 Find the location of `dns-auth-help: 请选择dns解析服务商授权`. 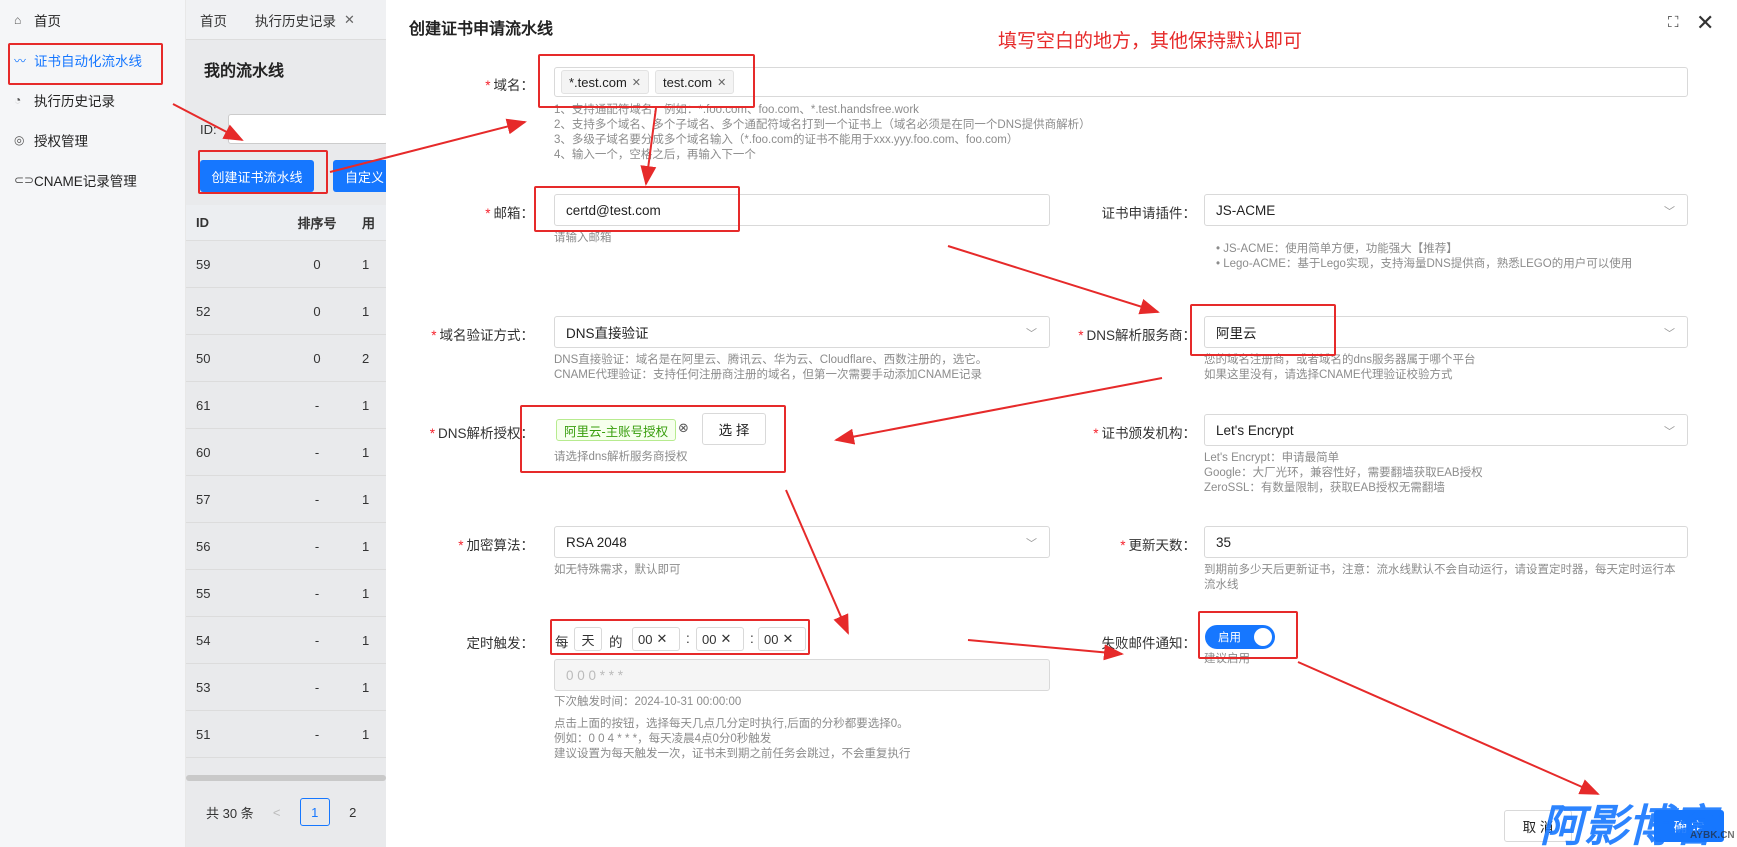

dns-auth-help: 请选择dns解析服务商授权 is located at coordinates (621, 457).